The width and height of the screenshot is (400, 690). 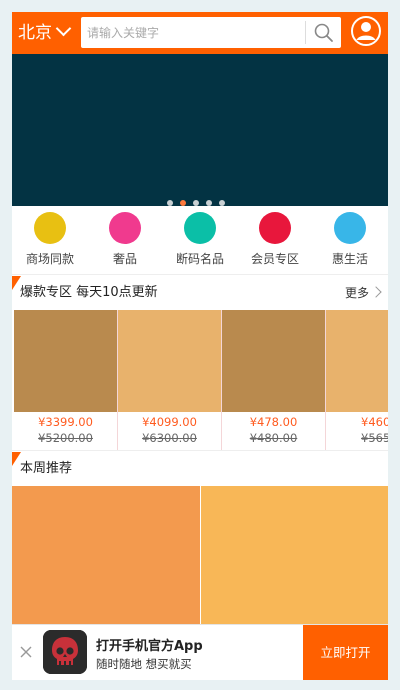 What do you see at coordinates (49, 259) in the screenshot?
I see `category-label: 商场同款` at bounding box center [49, 259].